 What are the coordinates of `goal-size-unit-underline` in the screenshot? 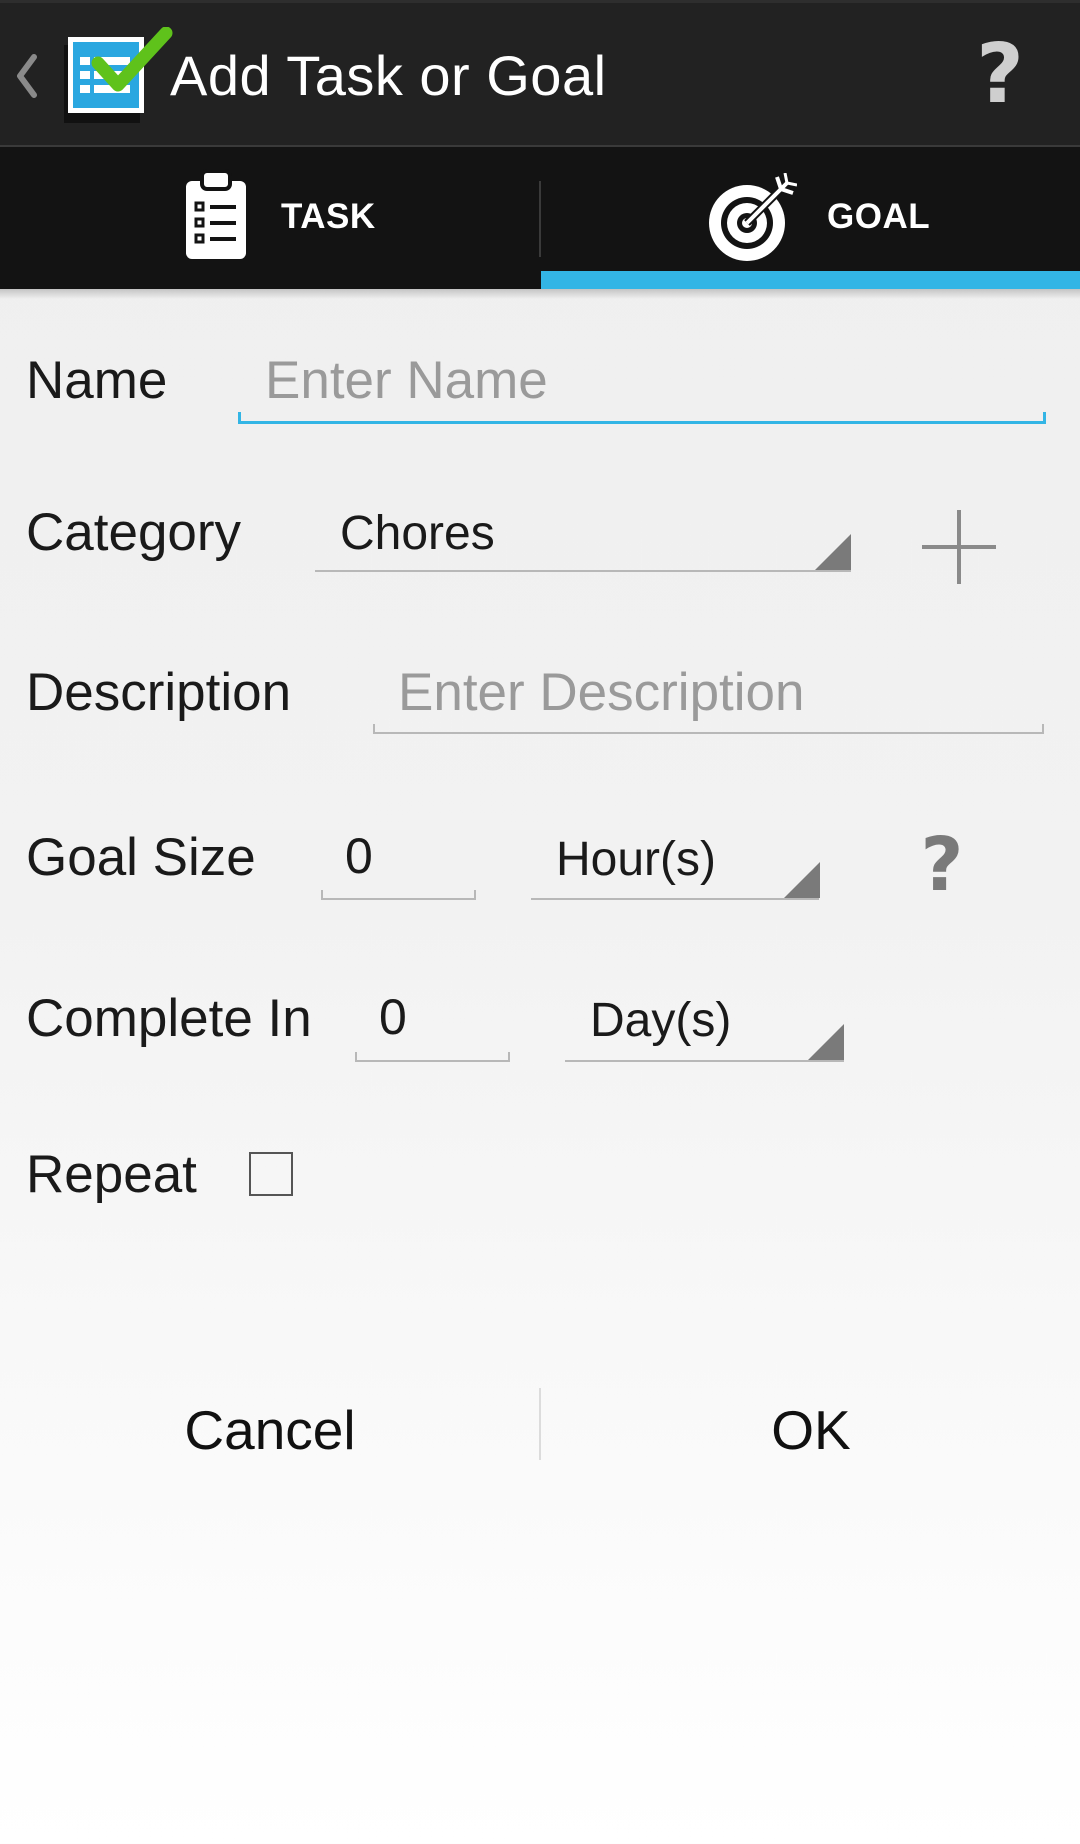 It's located at (675, 899).